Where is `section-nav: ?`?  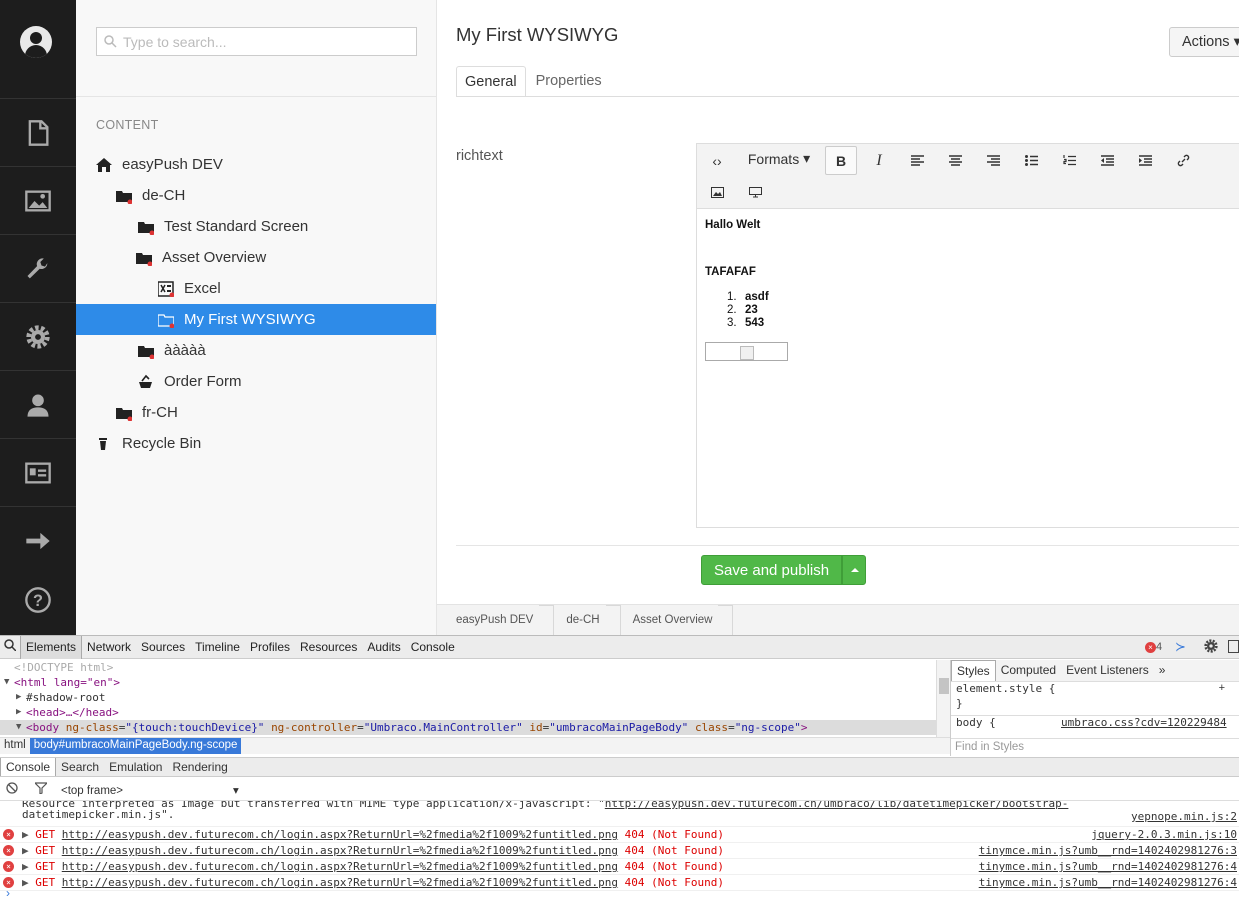 section-nav: ? is located at coordinates (38, 317).